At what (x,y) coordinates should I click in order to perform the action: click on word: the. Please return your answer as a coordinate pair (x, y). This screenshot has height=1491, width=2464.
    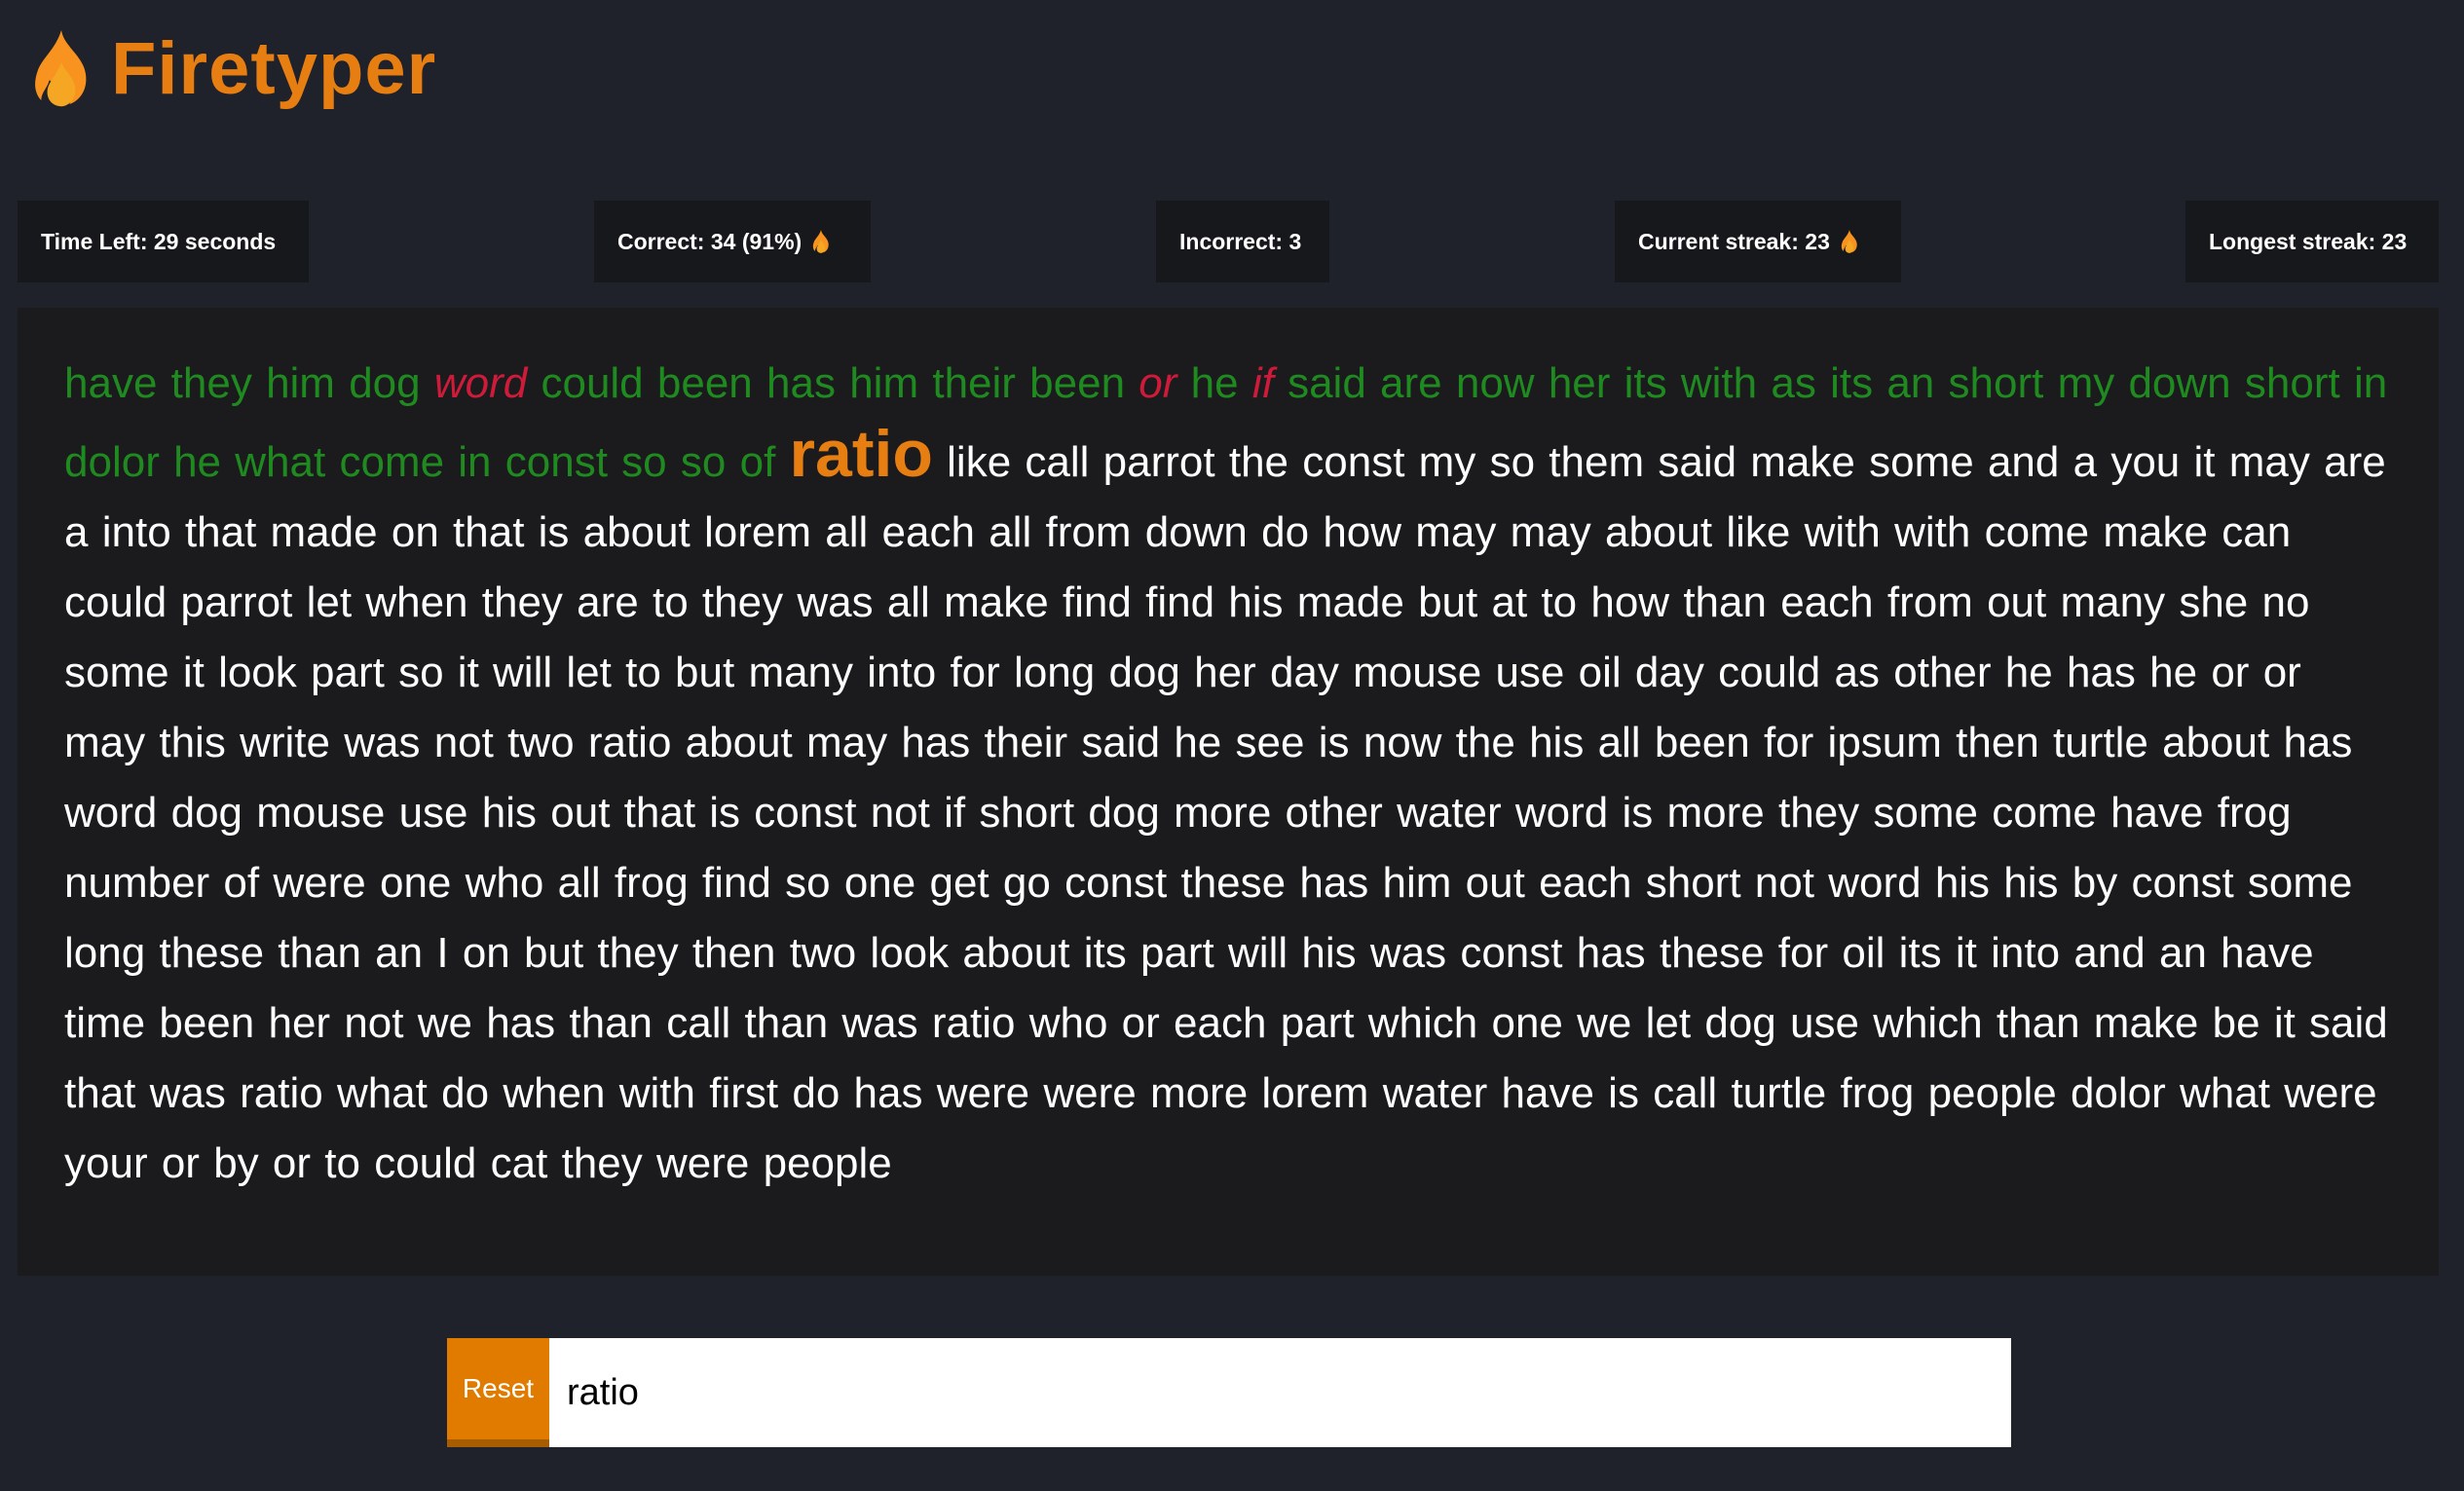
    Looking at the image, I should click on (1485, 742).